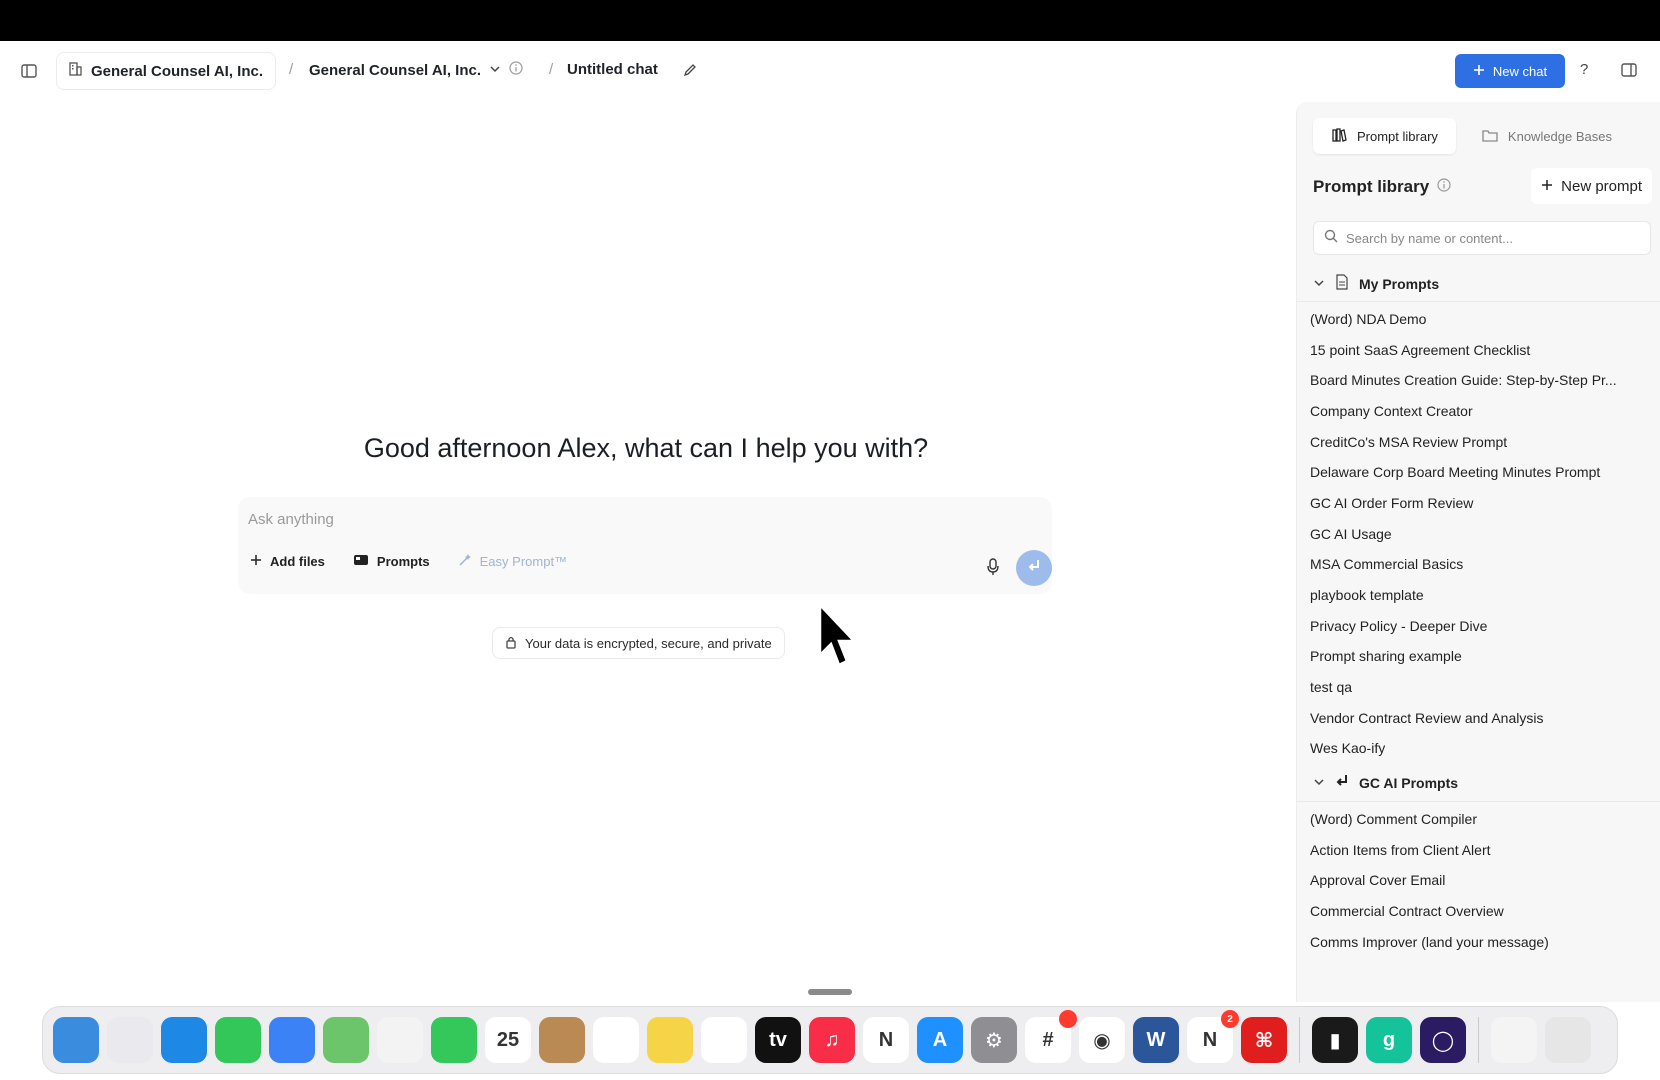 This screenshot has width=1660, height=1080. Describe the element at coordinates (1384, 136) in the screenshot. I see `tab-prompt-library: Prompt library` at that location.